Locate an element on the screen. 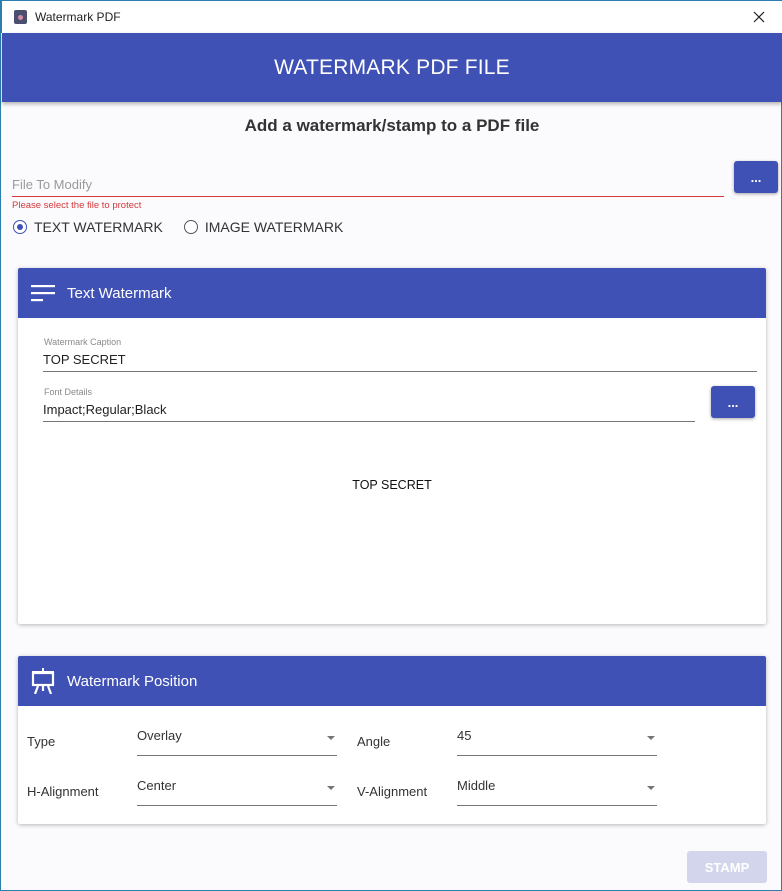  app-icon is located at coordinates (20, 17).